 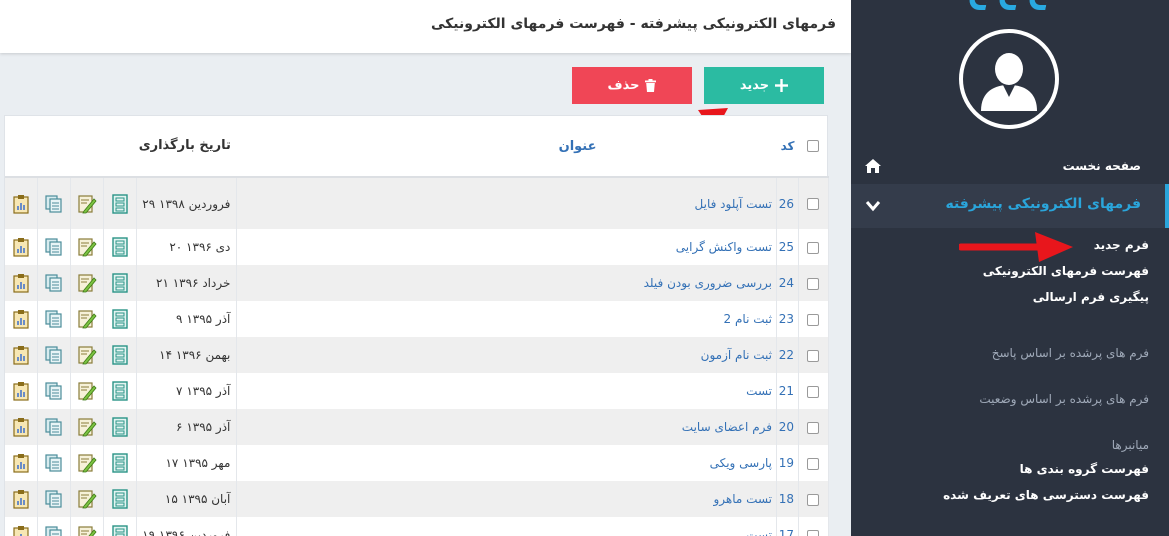 I want to click on sidebar-shortcut-permissions: فهرست دسترسی های تعریف شده, so click(x=1046, y=495).